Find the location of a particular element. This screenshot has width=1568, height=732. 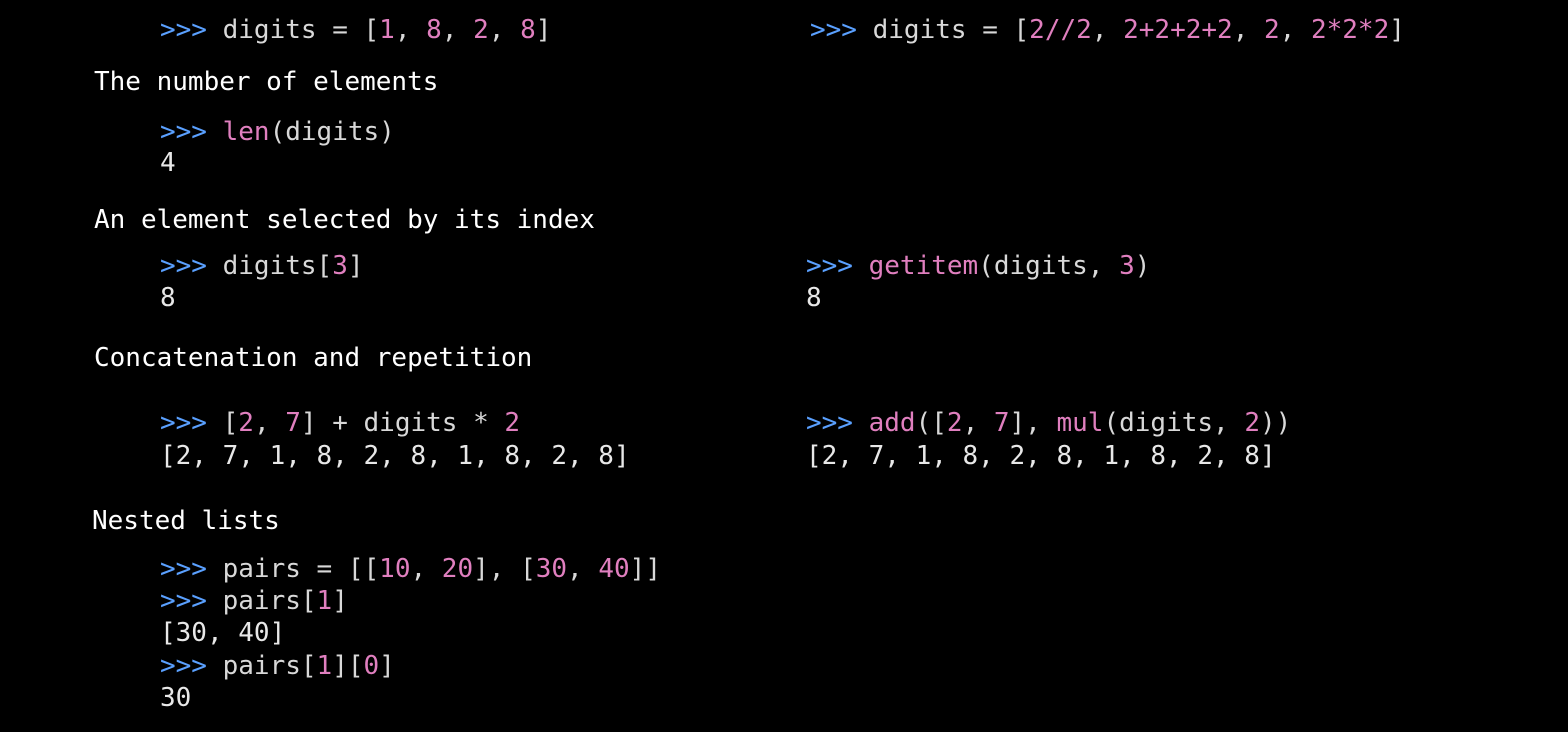

literal-token: 20 is located at coordinates (457, 569).